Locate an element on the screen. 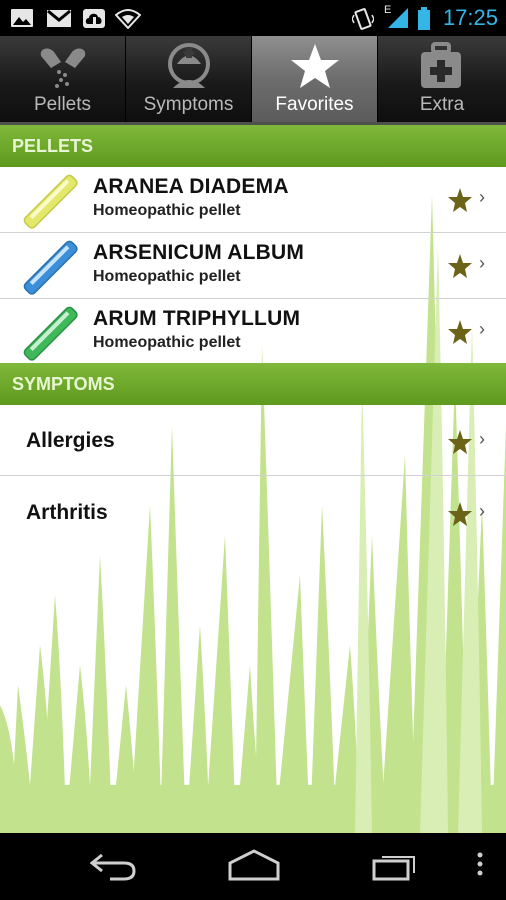 The width and height of the screenshot is (506, 900). tab-label: Pellets is located at coordinates (62, 104).